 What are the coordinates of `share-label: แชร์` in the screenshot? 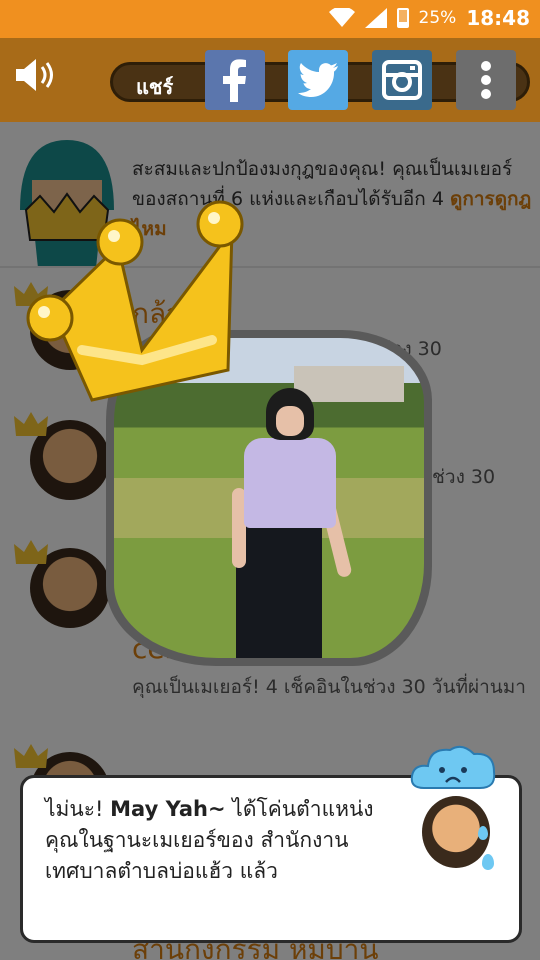 It's located at (155, 87).